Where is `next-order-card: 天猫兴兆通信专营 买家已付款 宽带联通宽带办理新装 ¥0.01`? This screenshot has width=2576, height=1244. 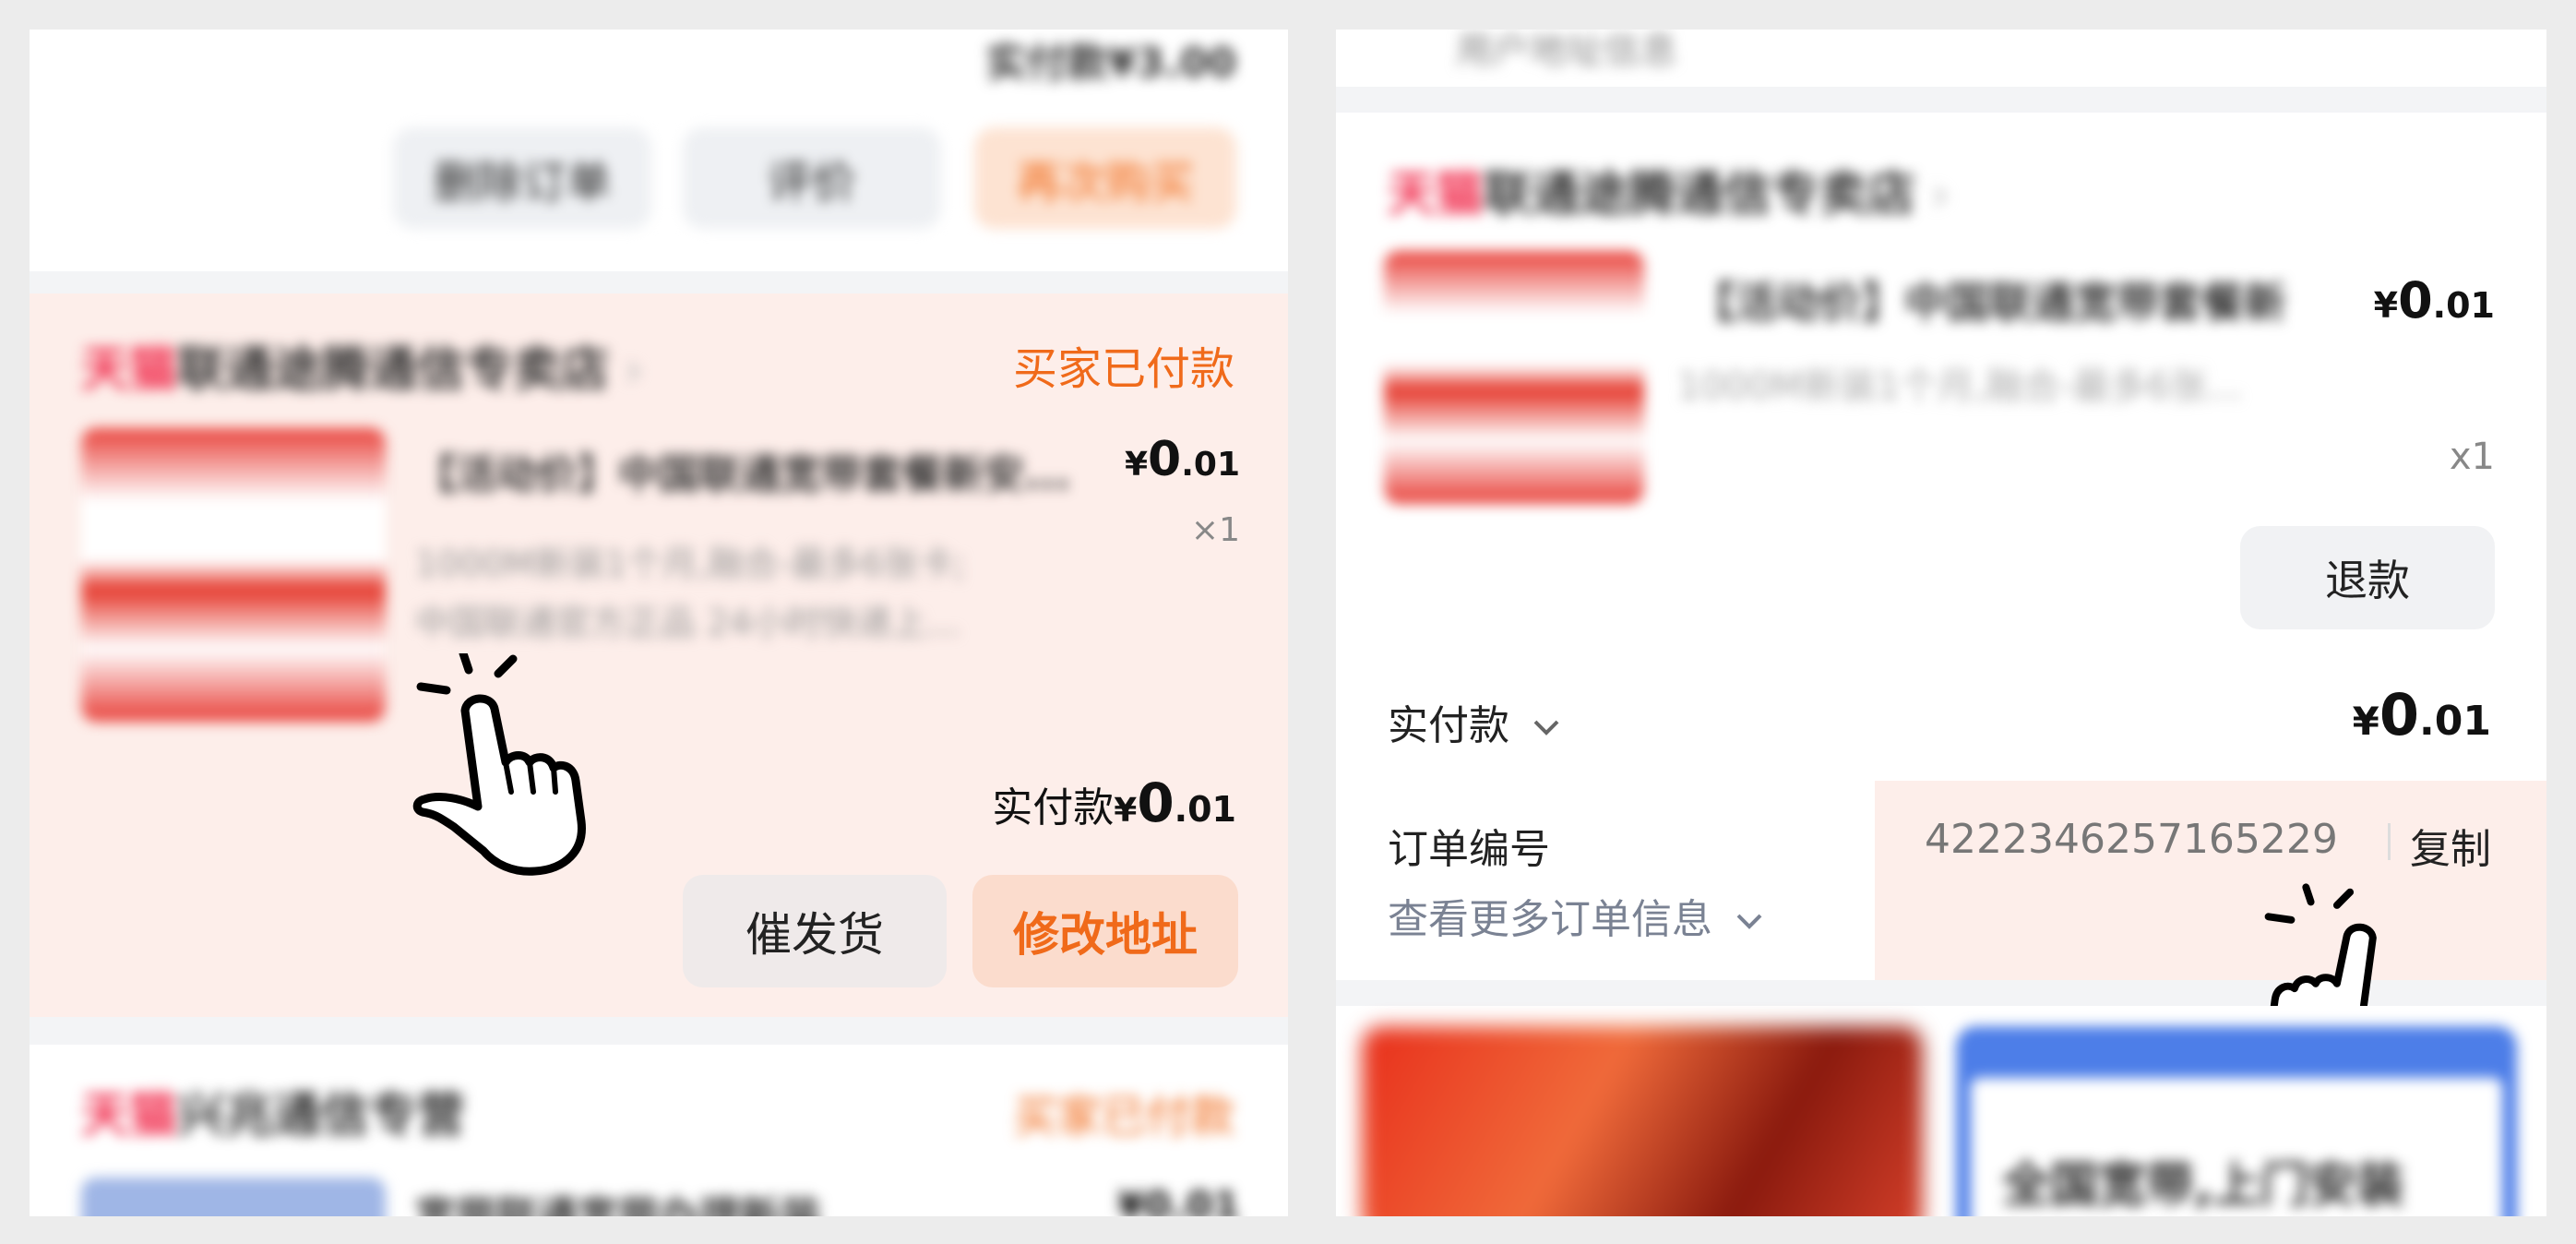
next-order-card: 天猫兴兆通信专营 买家已付款 宽带联通宽带办理新装 ¥0.01 is located at coordinates (659, 1130).